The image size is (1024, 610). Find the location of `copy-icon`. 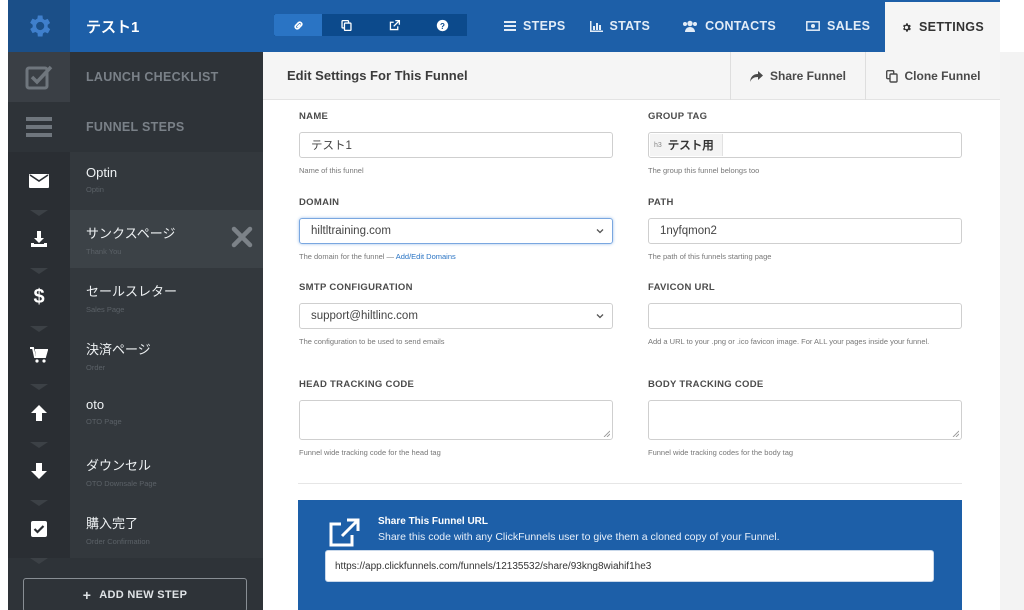

copy-icon is located at coordinates (891, 76).